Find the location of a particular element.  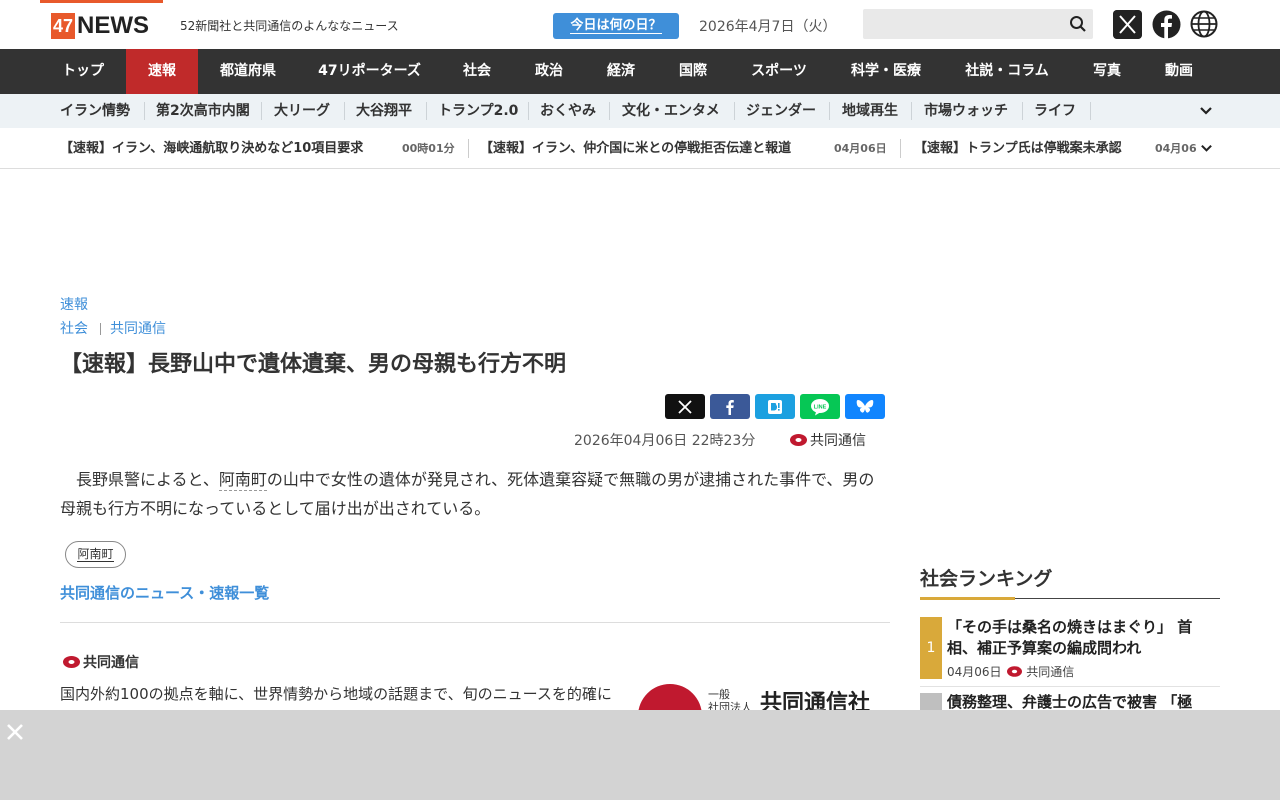

subnav-item: 市場ウォッチ is located at coordinates (966, 111).